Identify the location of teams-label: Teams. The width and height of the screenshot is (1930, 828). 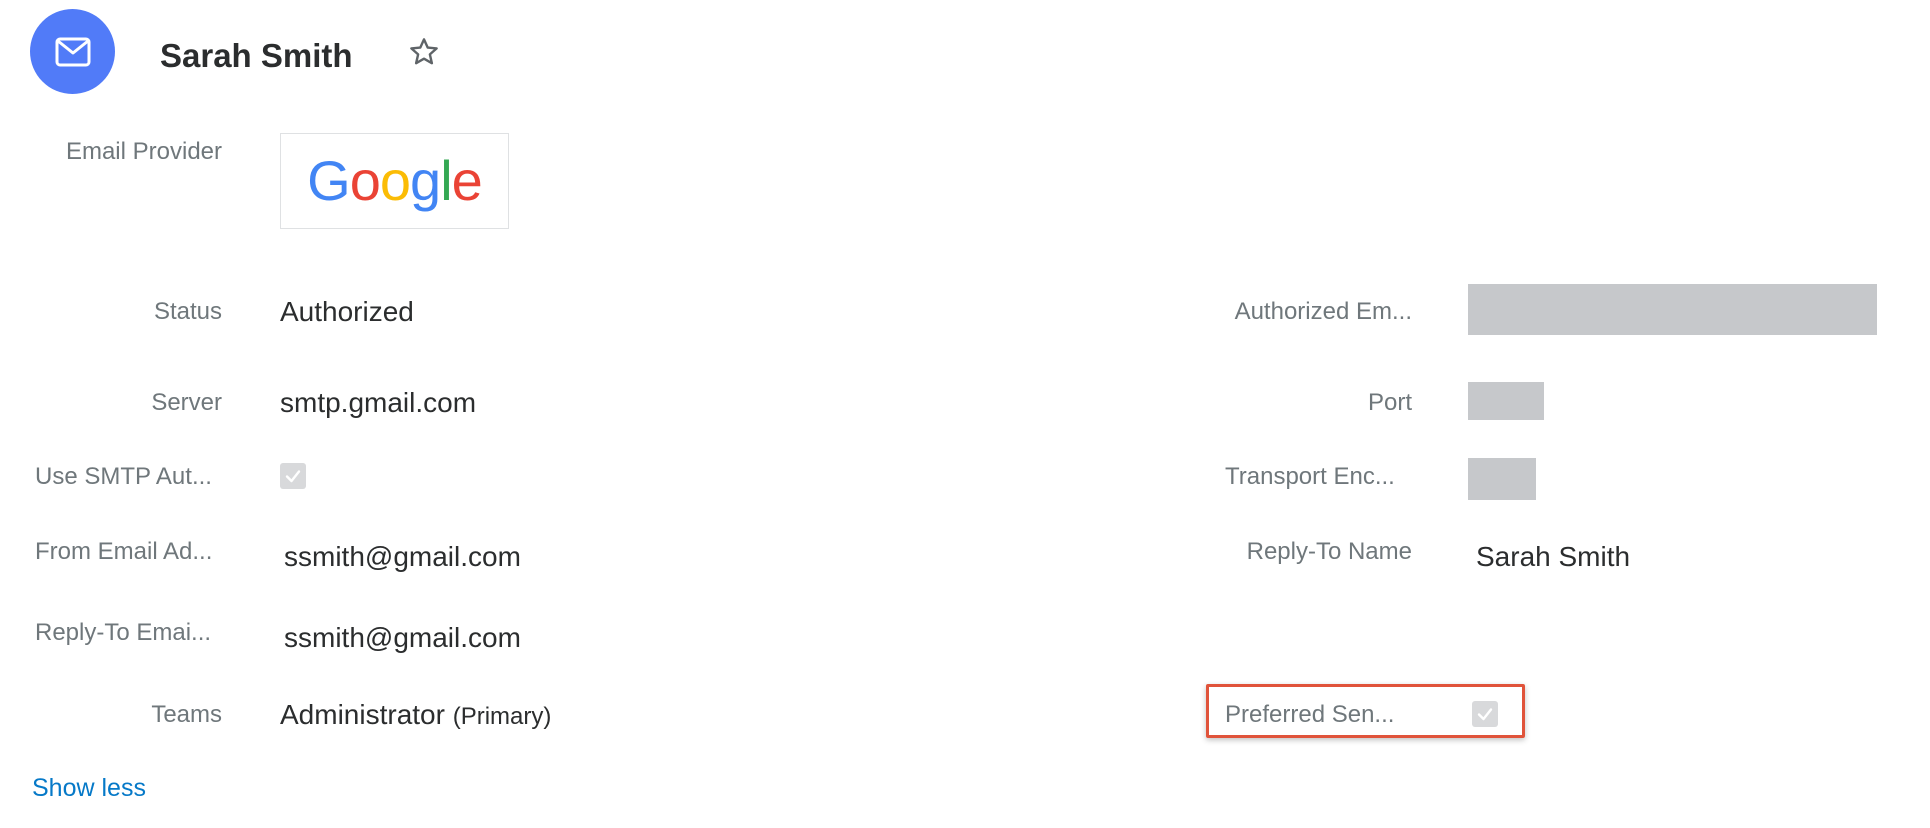
(186, 714).